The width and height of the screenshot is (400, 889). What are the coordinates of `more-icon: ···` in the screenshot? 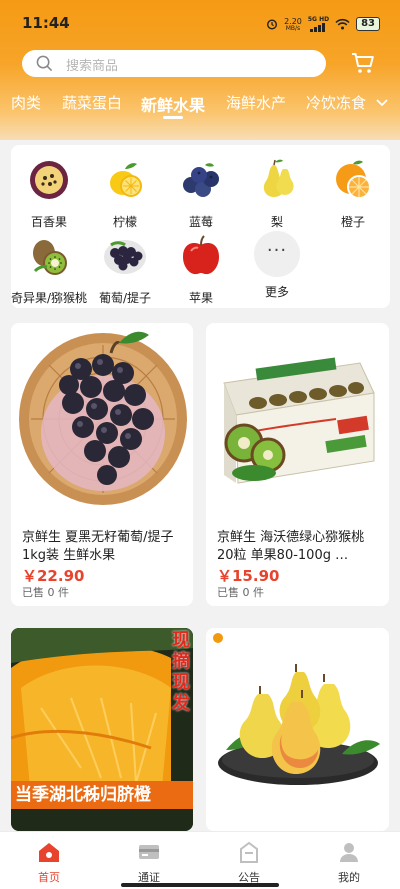 It's located at (277, 254).